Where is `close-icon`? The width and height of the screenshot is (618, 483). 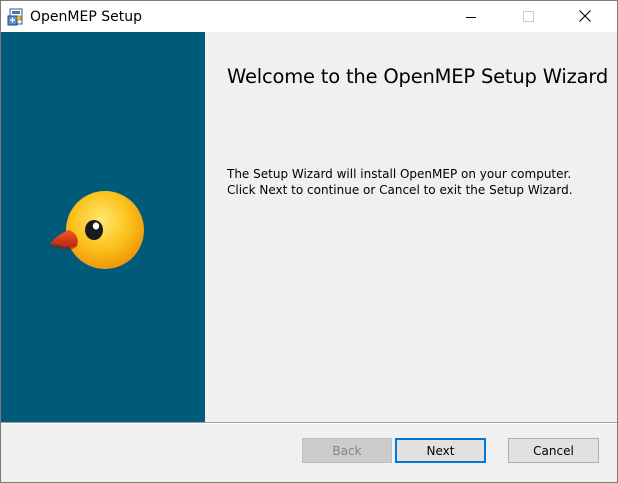
close-icon is located at coordinates (585, 16).